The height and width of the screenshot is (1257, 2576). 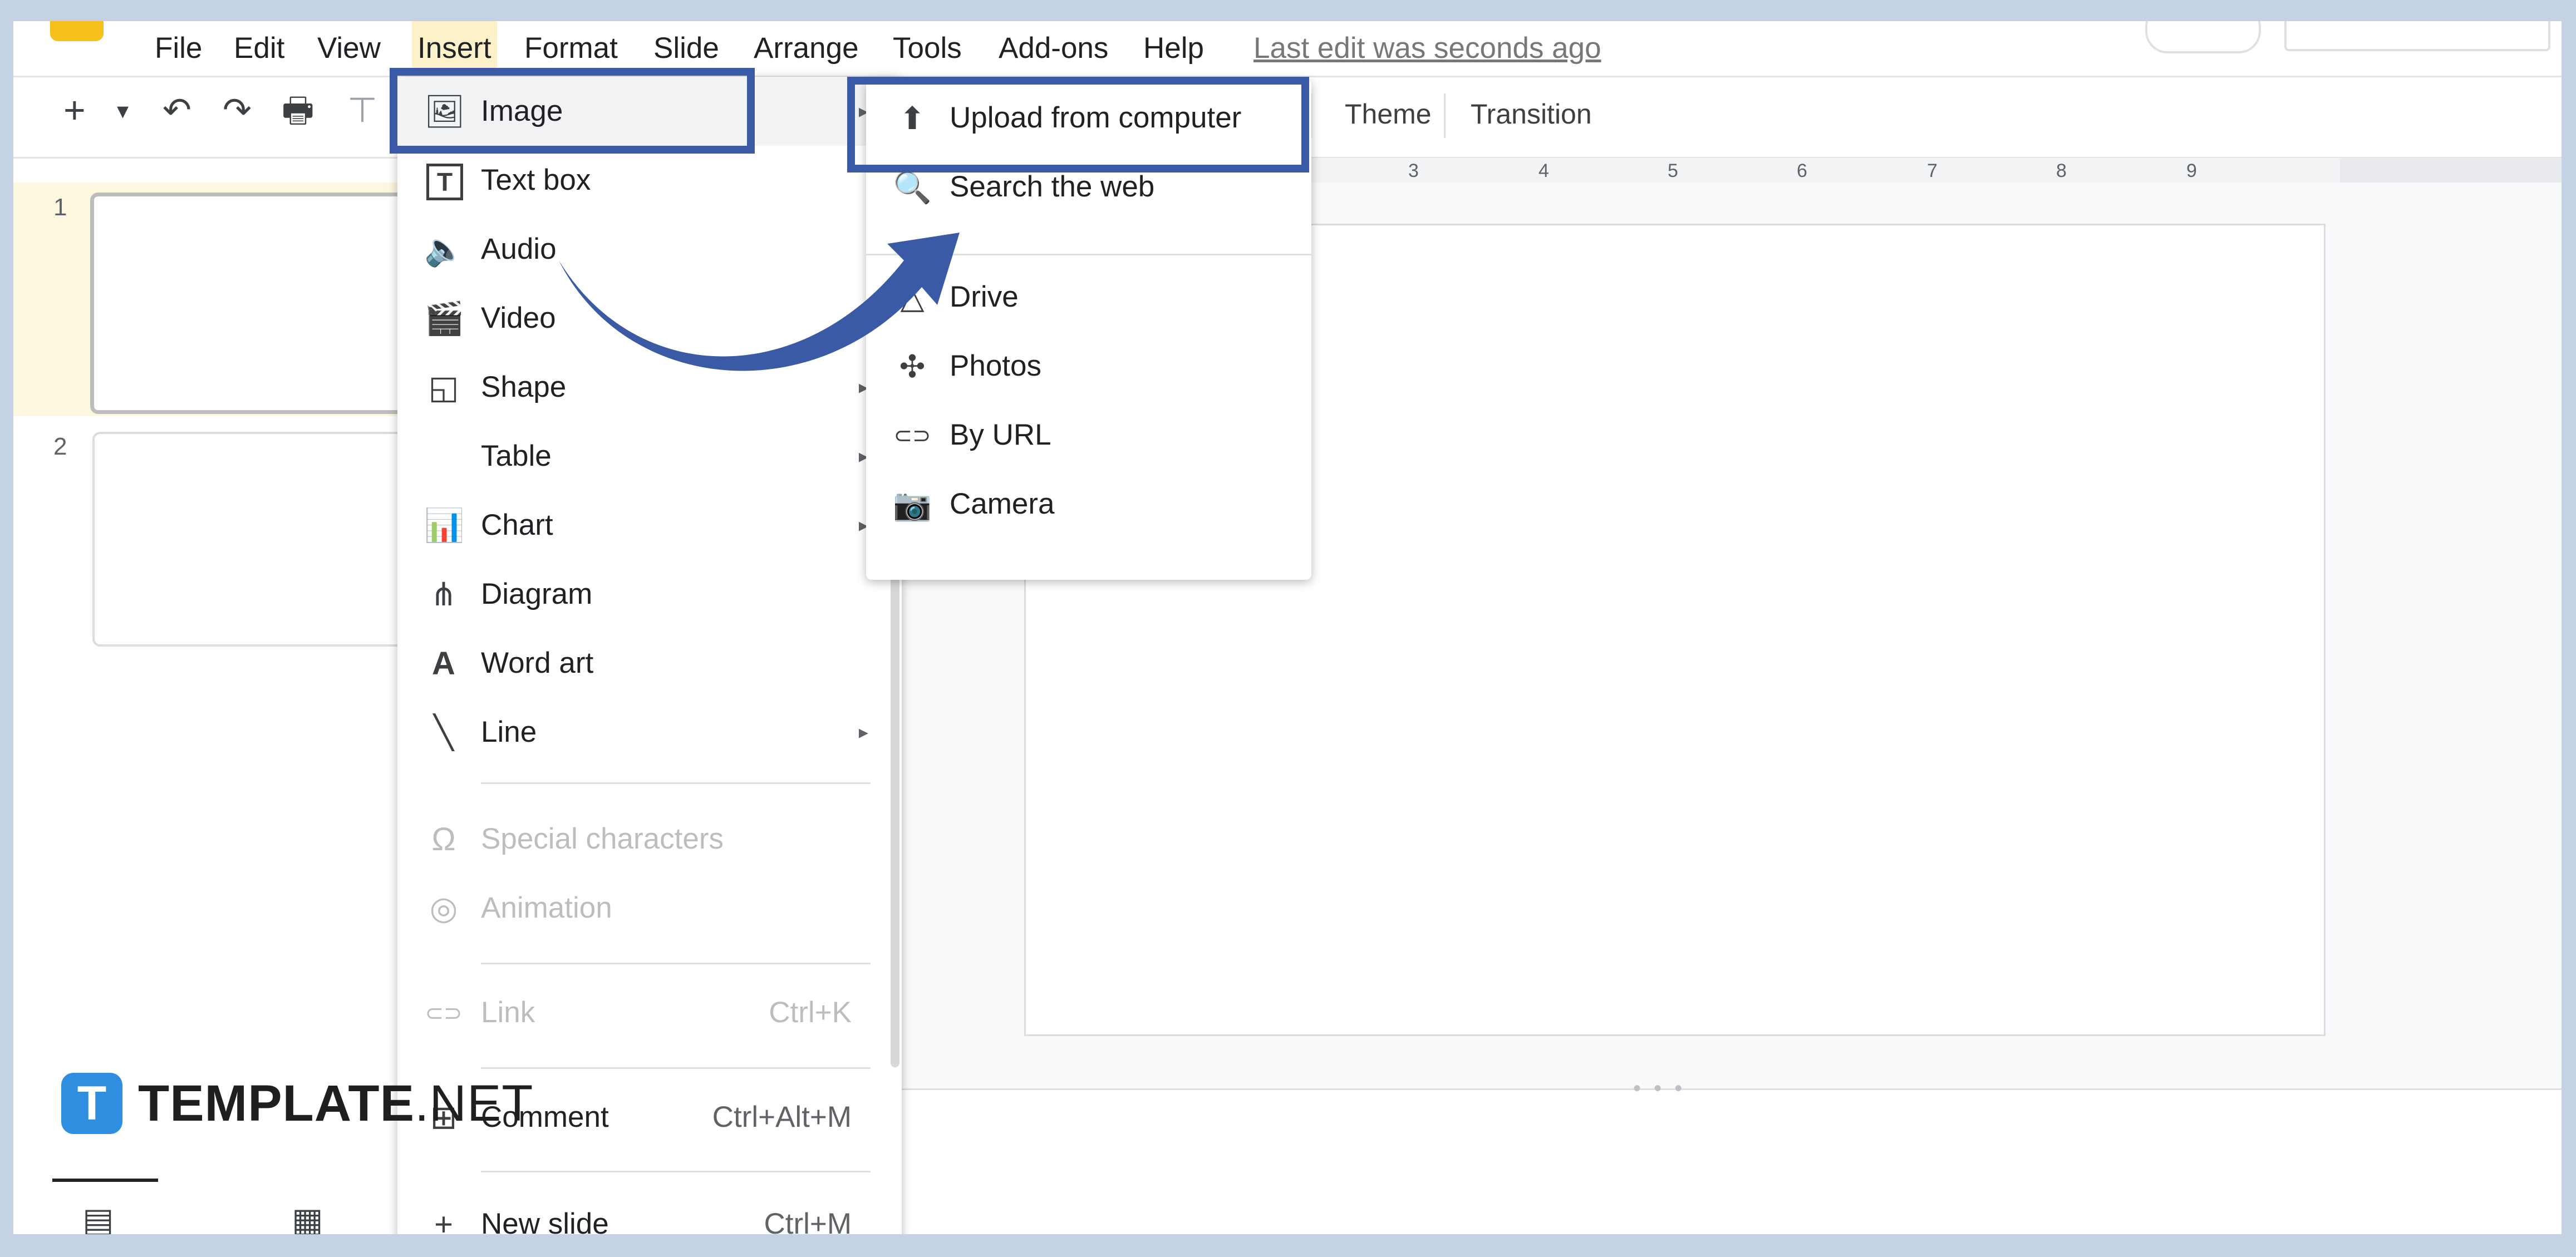 What do you see at coordinates (237, 110) in the screenshot?
I see `redo-icon: ↷` at bounding box center [237, 110].